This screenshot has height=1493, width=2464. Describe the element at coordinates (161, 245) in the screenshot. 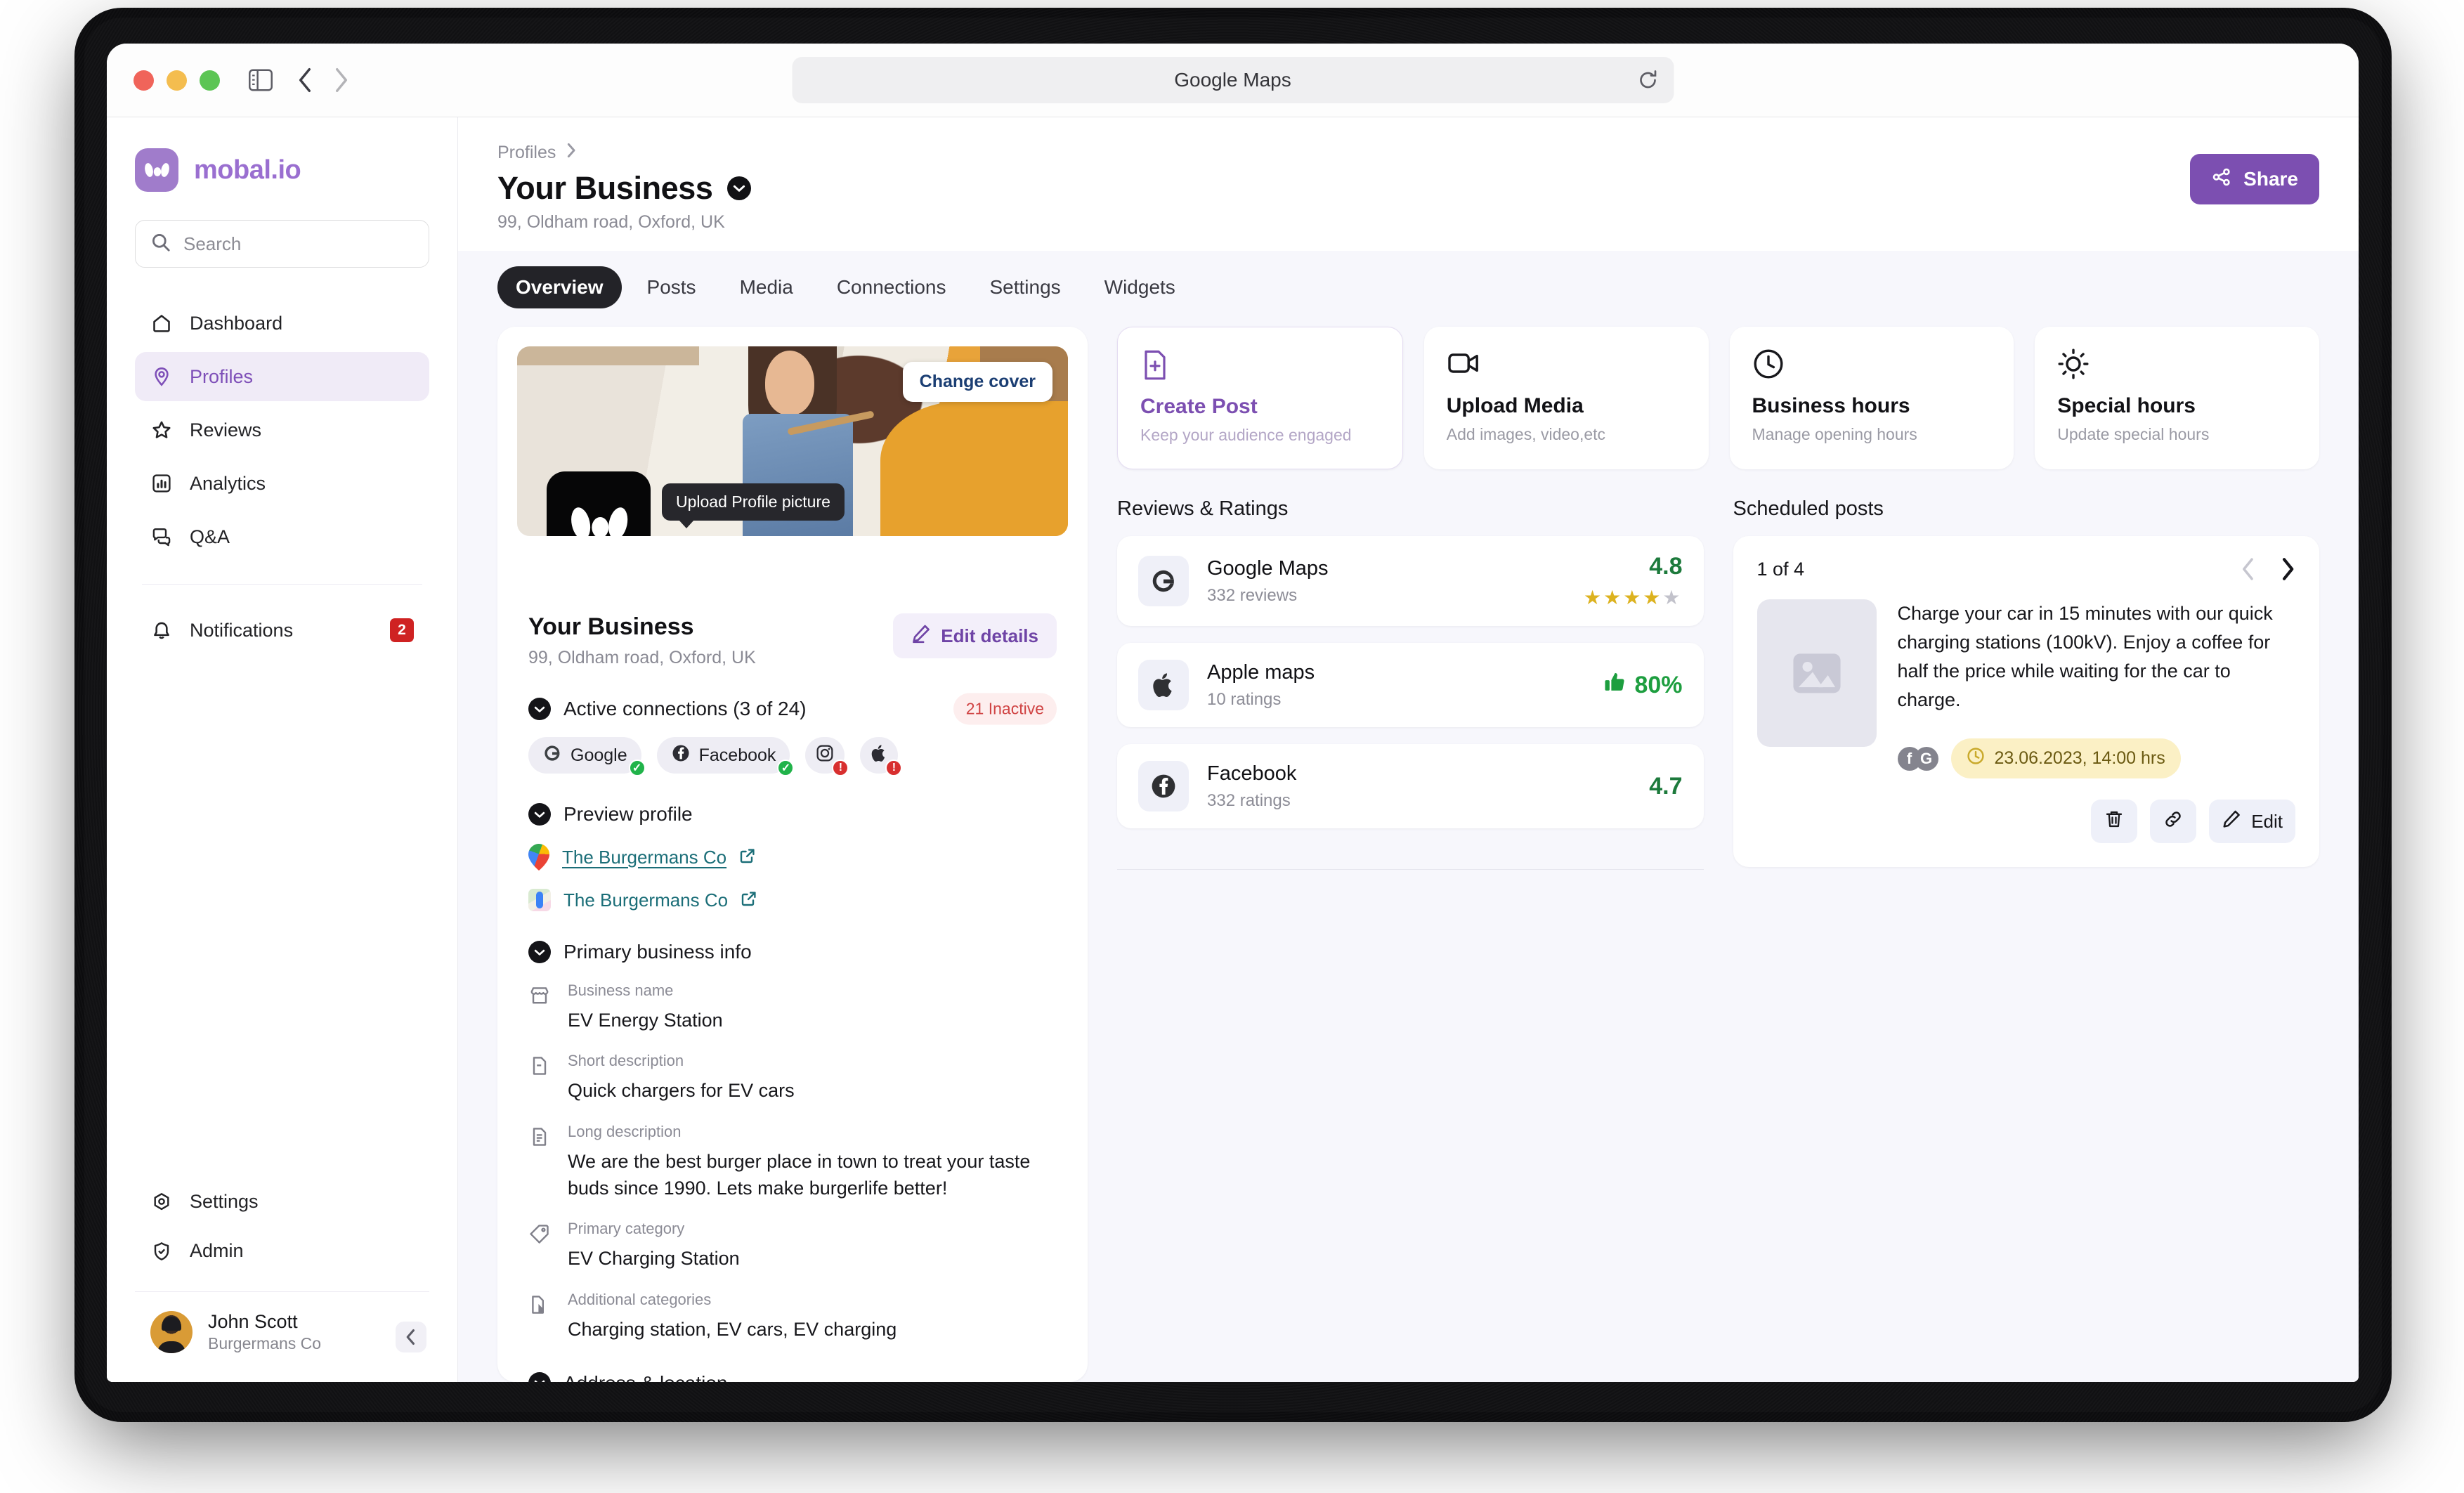

I see `search-icon` at that location.